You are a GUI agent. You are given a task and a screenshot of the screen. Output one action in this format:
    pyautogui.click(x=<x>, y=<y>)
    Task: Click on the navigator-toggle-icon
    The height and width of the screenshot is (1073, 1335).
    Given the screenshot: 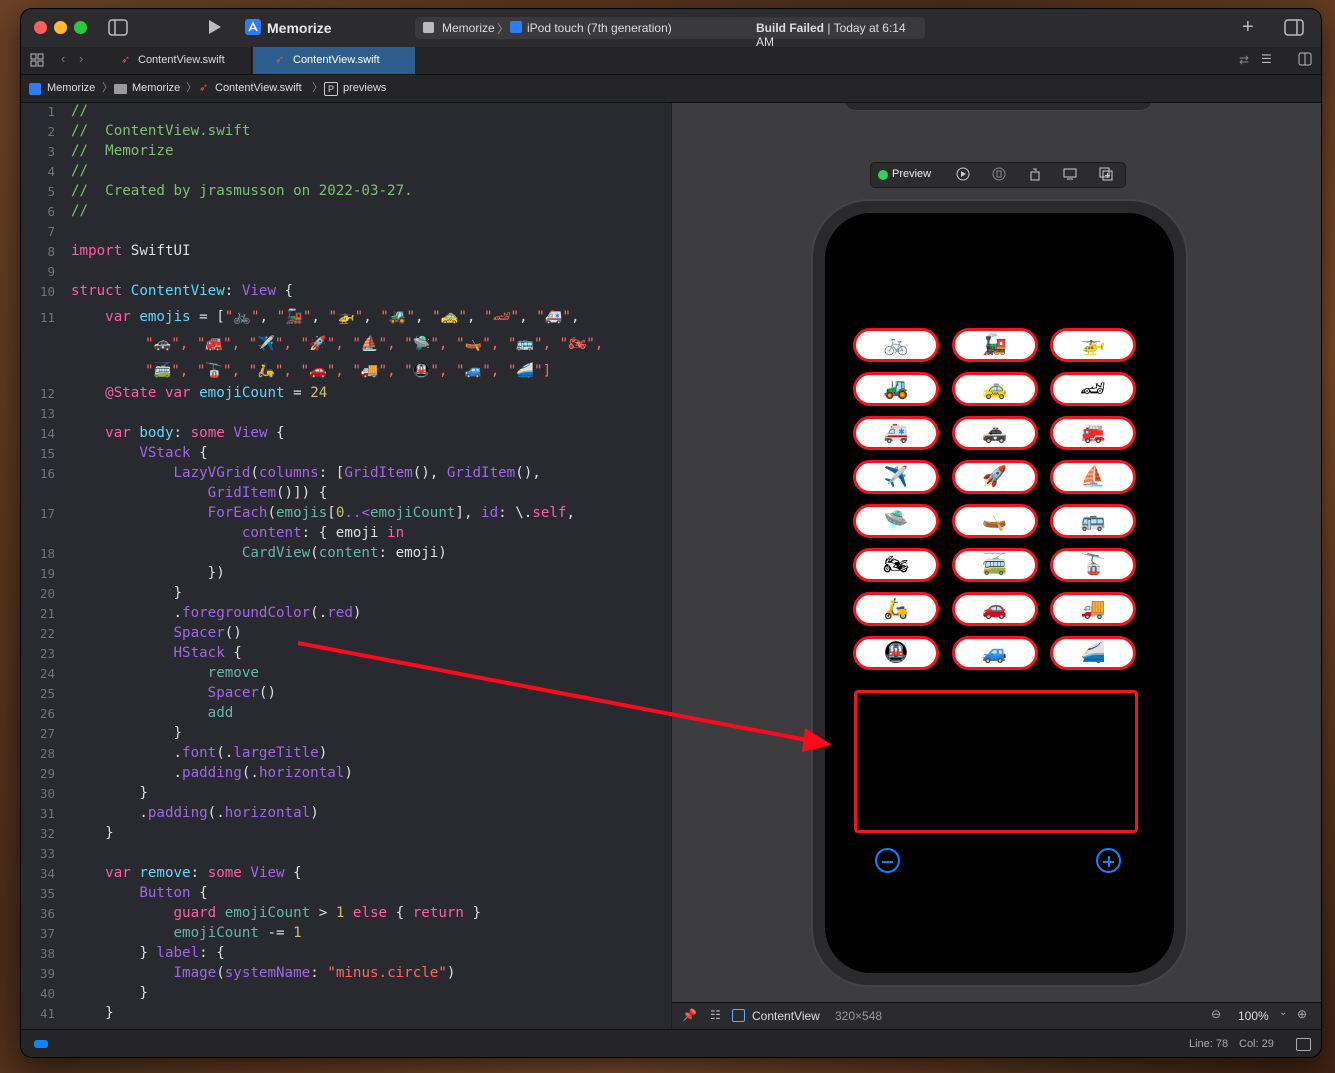 What is the action you would take?
    pyautogui.click(x=118, y=30)
    